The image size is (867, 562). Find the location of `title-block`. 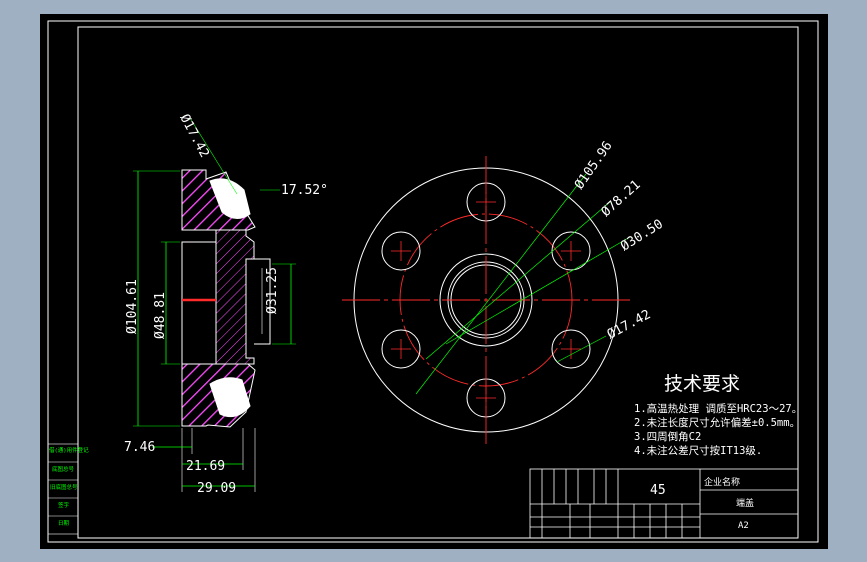

title-block is located at coordinates (664, 503).